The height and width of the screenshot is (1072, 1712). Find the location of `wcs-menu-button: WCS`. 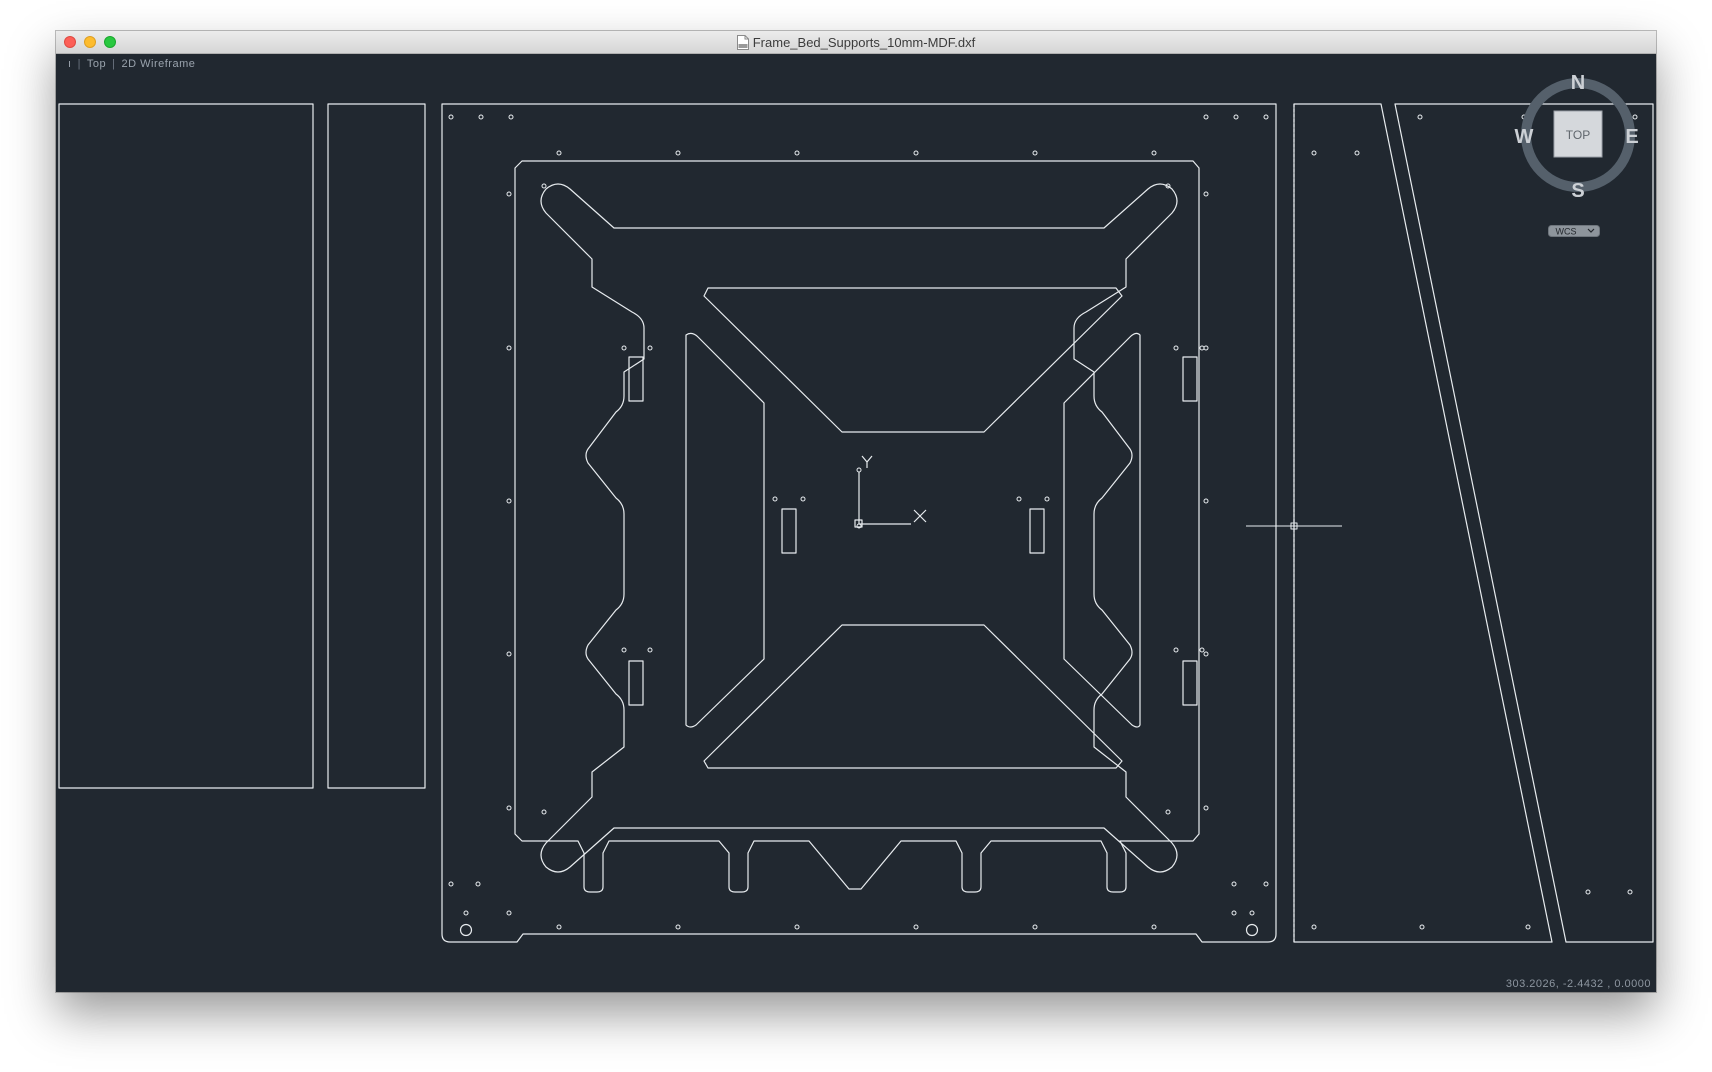

wcs-menu-button: WCS is located at coordinates (1574, 231).